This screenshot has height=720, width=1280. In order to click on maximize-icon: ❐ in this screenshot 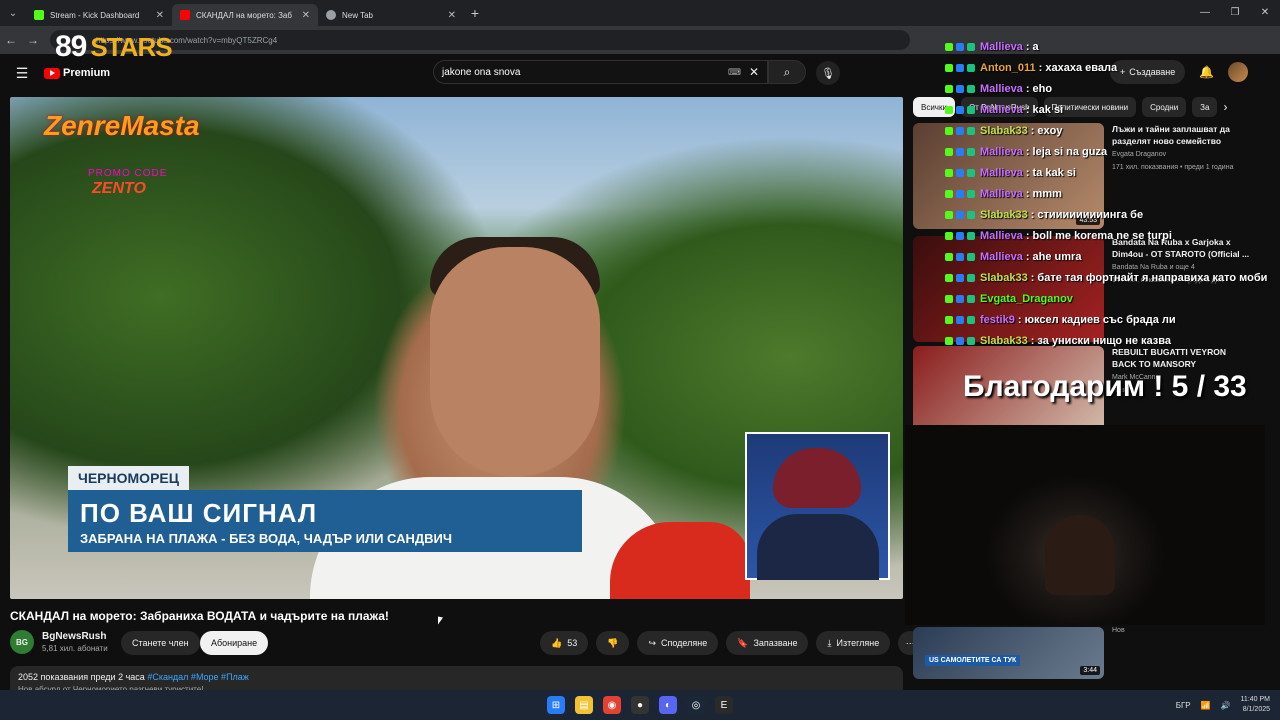, I will do `click(1235, 13)`.